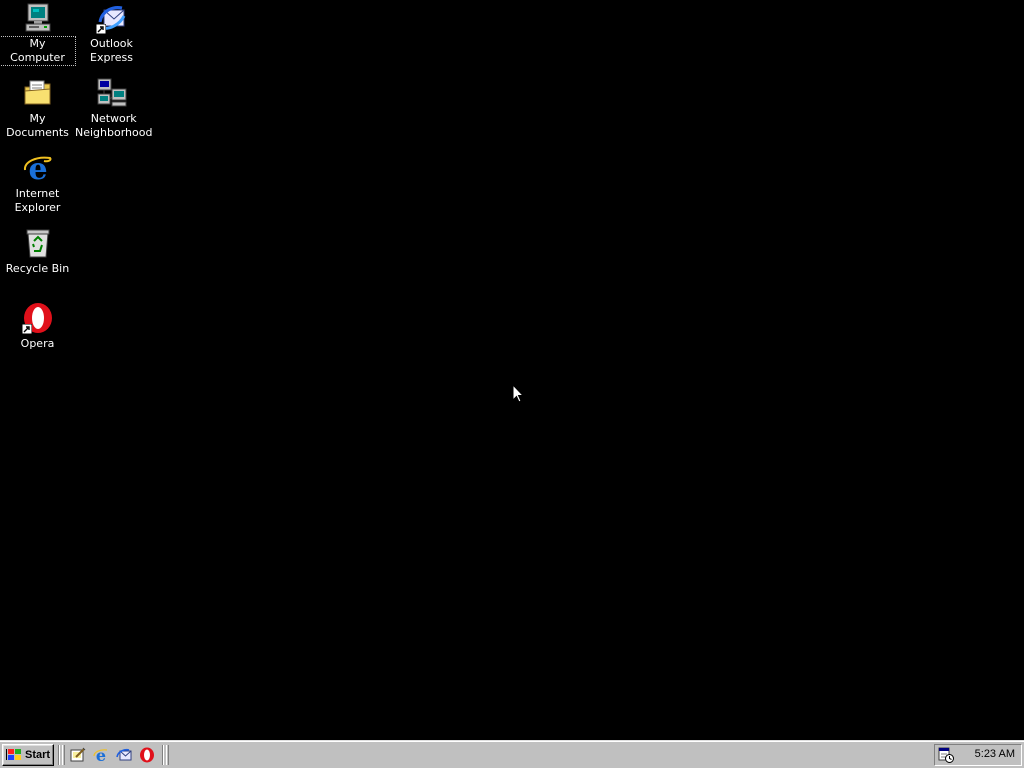 This screenshot has height=768, width=1024. I want to click on desktop-icon-network-neighborhood: Network Neighborhood, so click(113, 108).